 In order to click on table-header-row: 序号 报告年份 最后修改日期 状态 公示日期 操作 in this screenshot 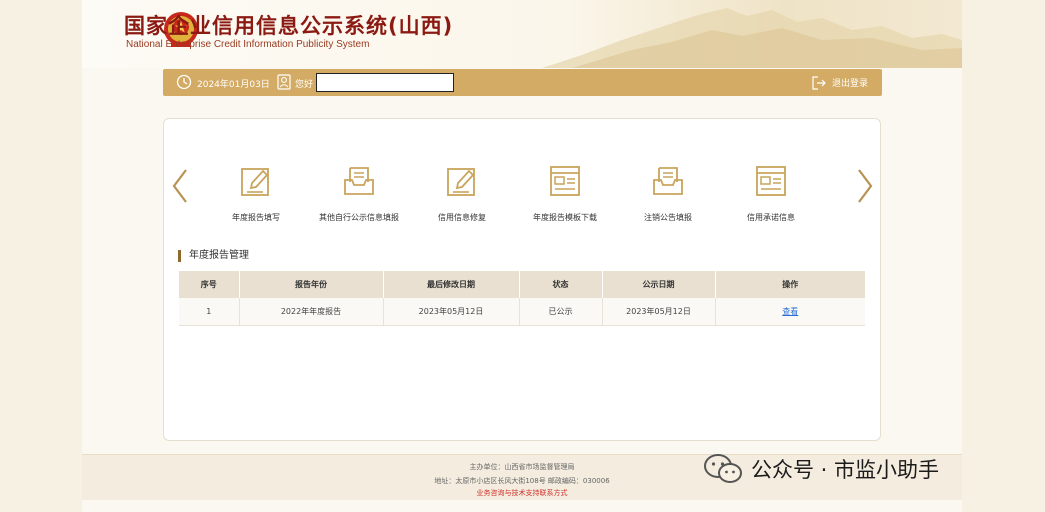, I will do `click(522, 284)`.